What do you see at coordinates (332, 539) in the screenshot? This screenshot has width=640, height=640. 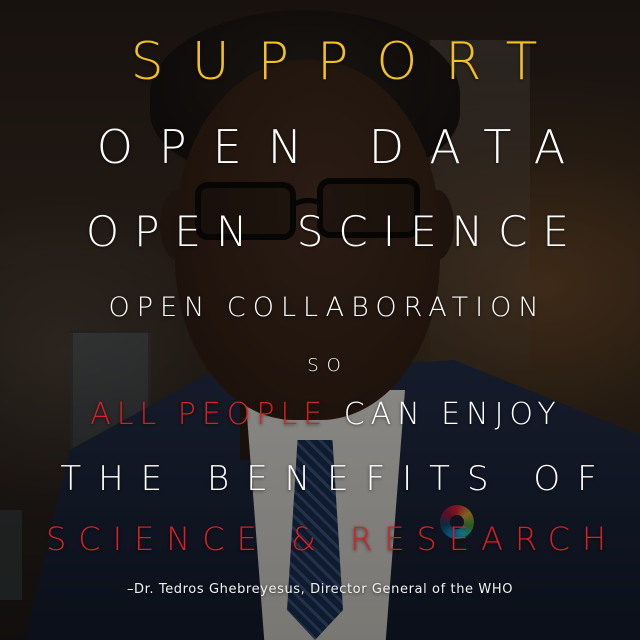 I see `line-science-research: SCIENCE & RESEARCH` at bounding box center [332, 539].